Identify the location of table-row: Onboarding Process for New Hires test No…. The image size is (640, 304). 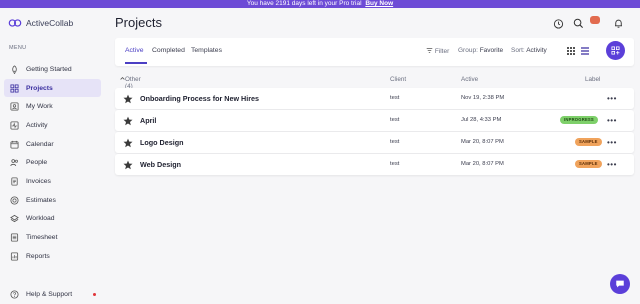
(374, 98).